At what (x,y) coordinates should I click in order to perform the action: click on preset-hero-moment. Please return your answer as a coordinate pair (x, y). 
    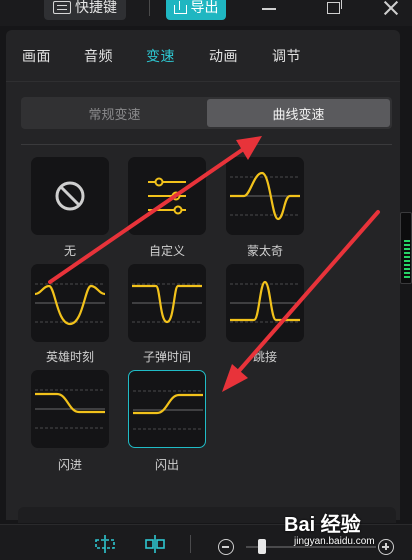
    Looking at the image, I should click on (70, 303).